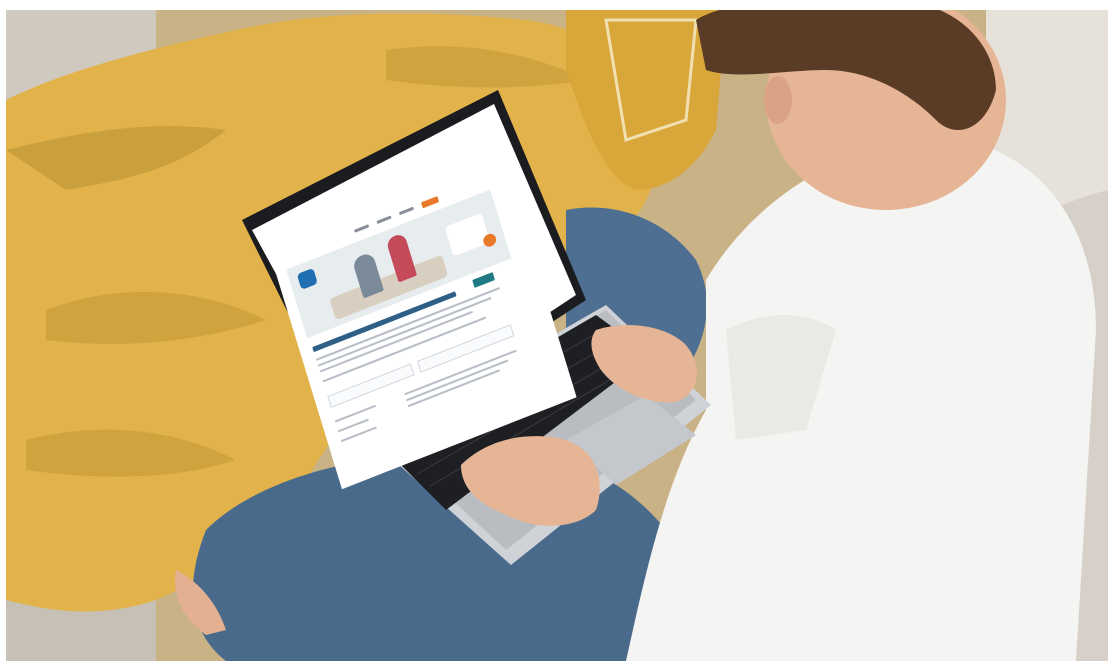 Image resolution: width=1115 pixels, height=663 pixels. What do you see at coordinates (307, 278) in the screenshot?
I see `website-logo` at bounding box center [307, 278].